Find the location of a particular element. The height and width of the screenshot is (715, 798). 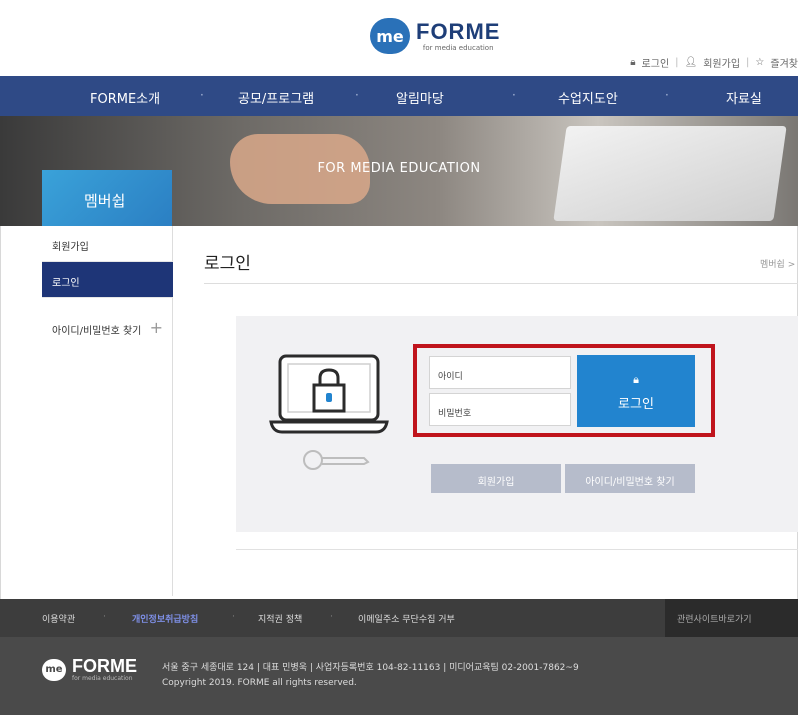

laptop-lock-illustration is located at coordinates (329, 412).